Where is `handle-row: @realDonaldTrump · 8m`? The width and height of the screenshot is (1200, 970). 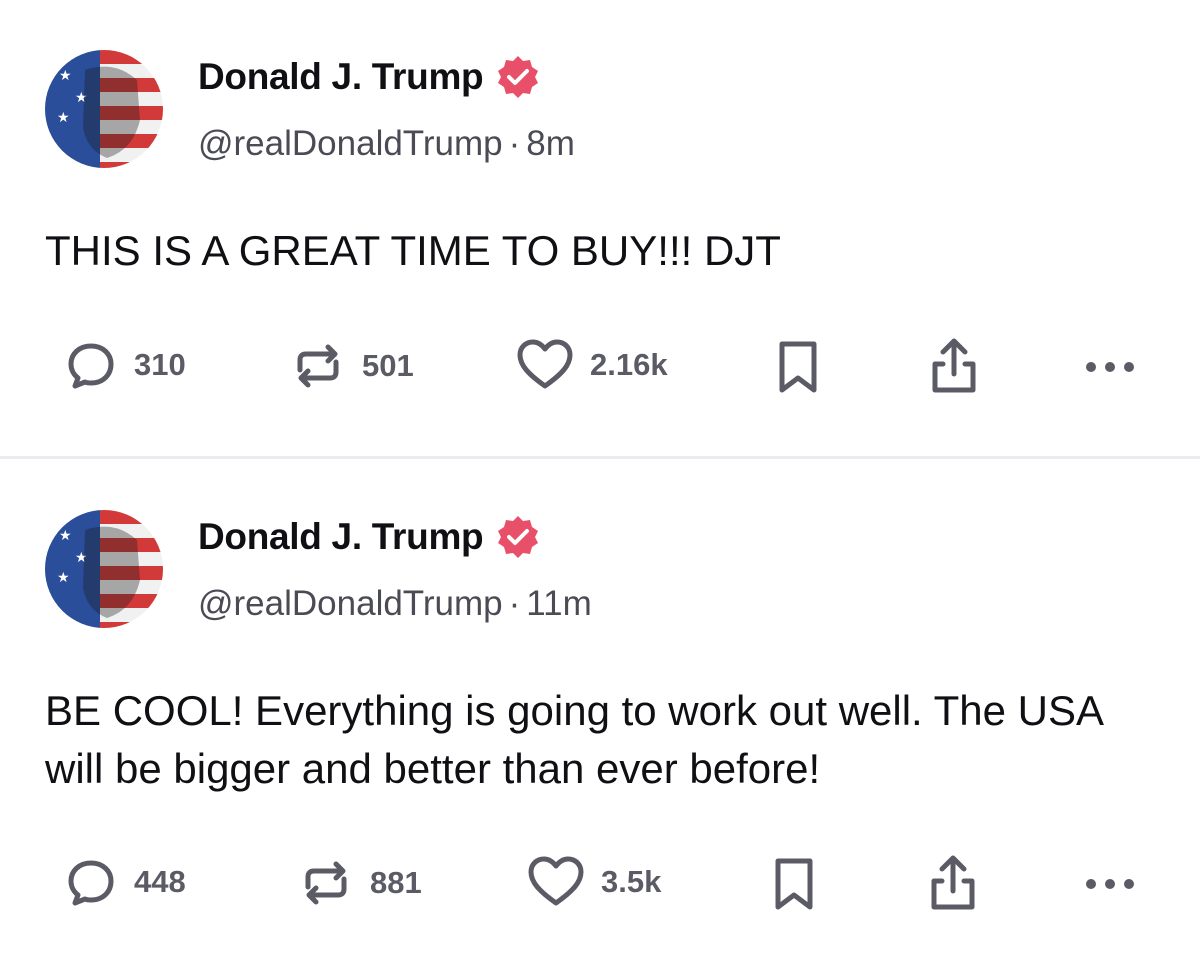
handle-row: @realDonaldTrump · 8m is located at coordinates (386, 144).